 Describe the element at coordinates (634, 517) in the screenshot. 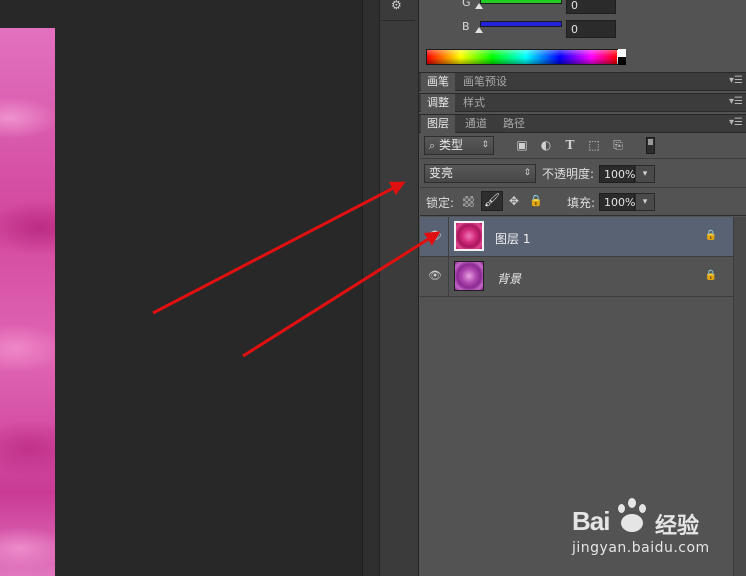

I see `paw-logo-icon` at that location.